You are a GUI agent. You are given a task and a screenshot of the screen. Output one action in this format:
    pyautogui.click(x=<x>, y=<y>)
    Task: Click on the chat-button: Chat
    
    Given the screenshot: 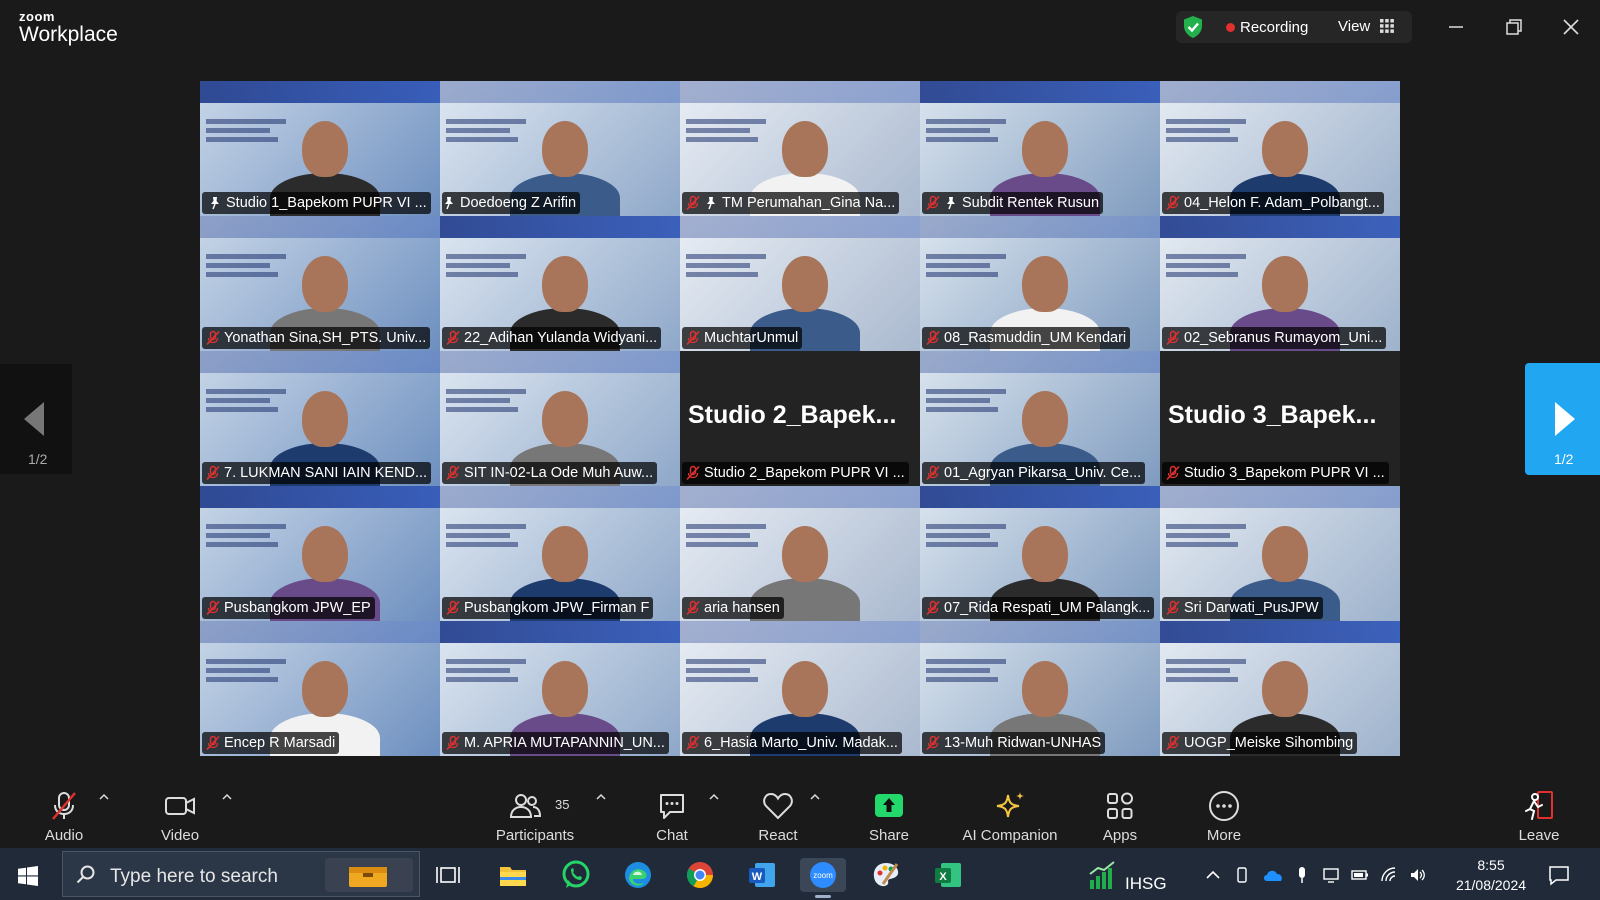 What is the action you would take?
    pyautogui.click(x=672, y=812)
    